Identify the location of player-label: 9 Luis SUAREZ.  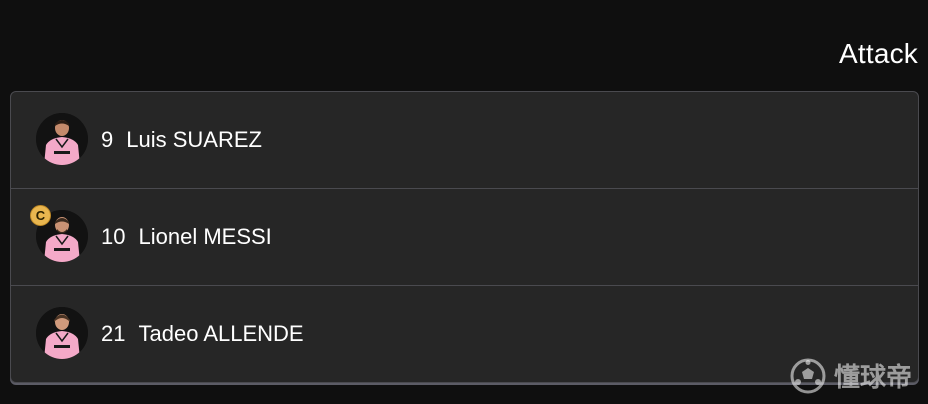
(181, 140).